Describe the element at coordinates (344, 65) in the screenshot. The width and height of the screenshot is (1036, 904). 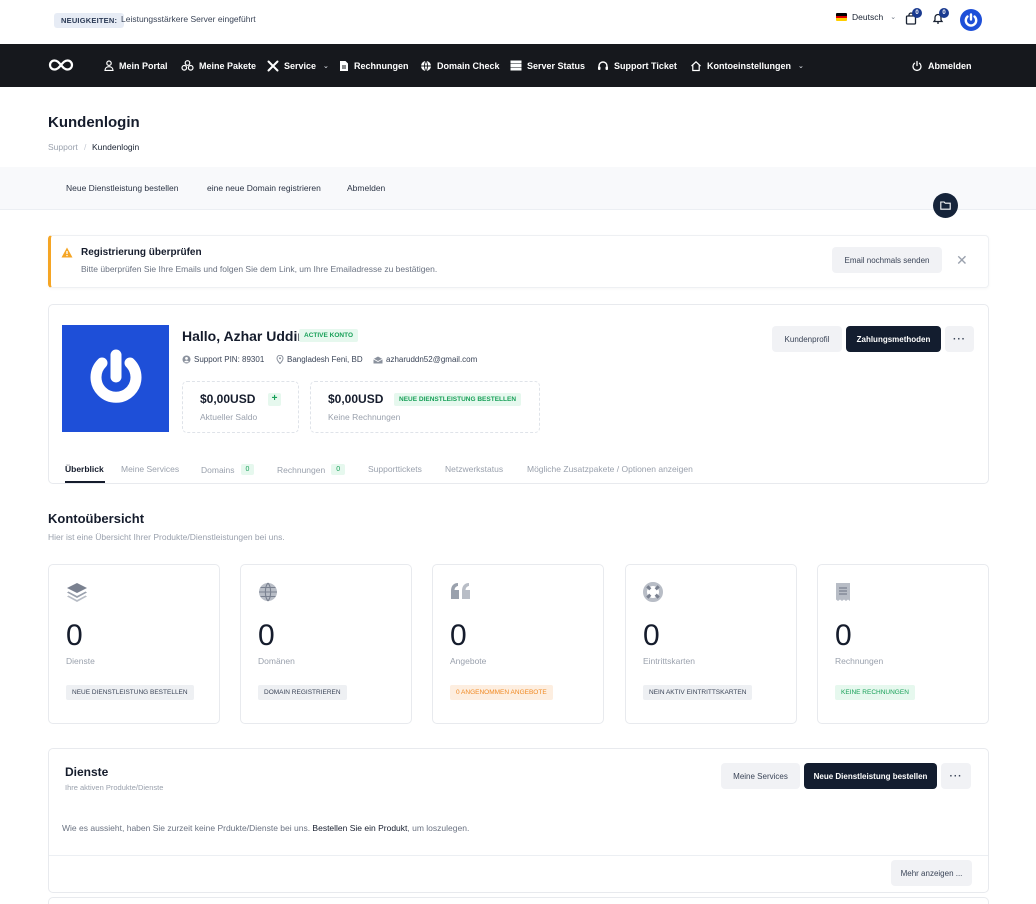
I see `document-icon` at that location.